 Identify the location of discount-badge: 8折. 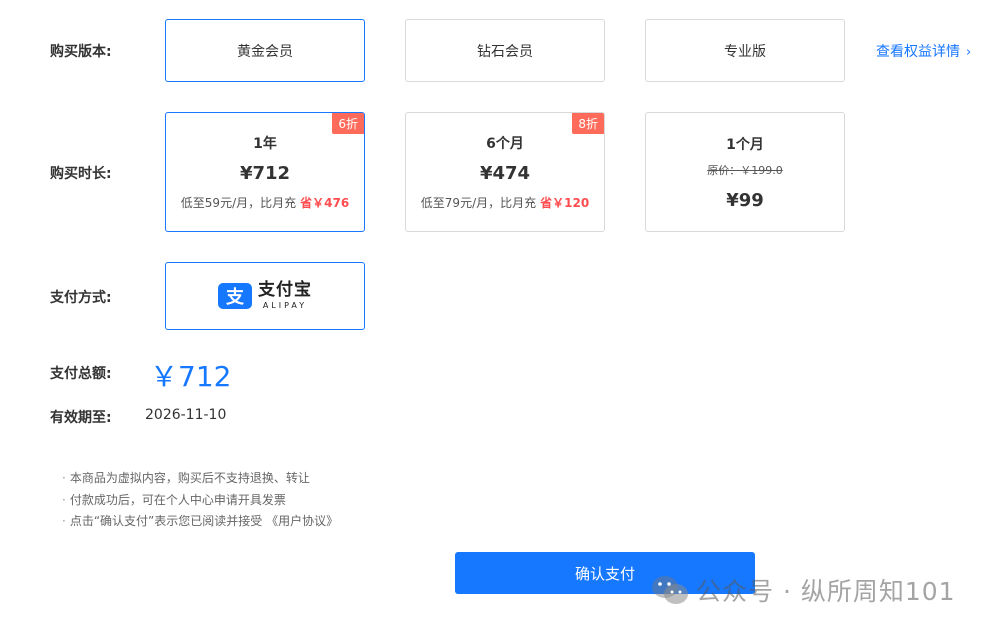
(588, 123).